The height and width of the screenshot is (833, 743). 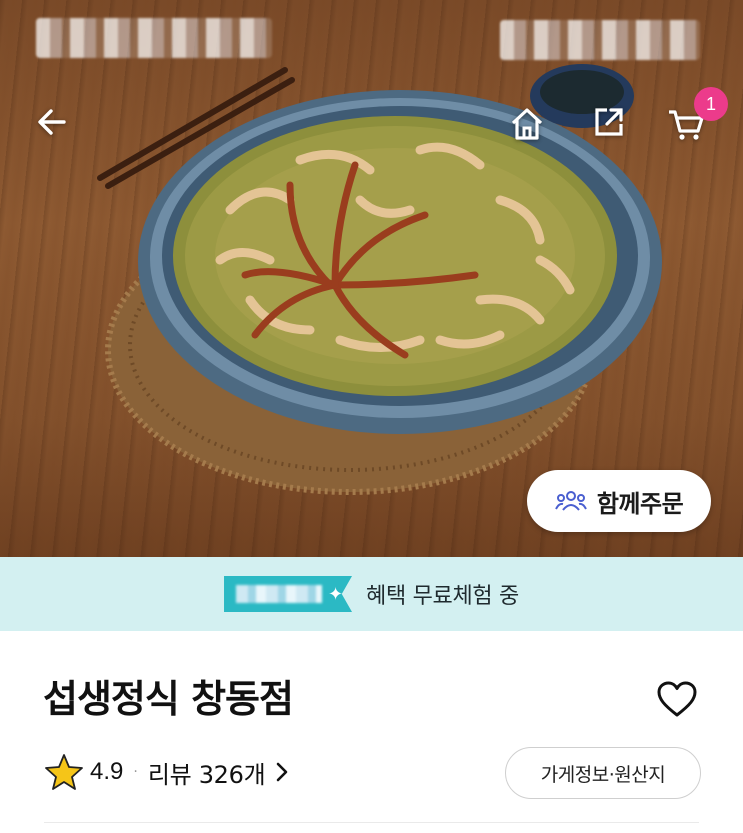 What do you see at coordinates (154, 38) in the screenshot?
I see `status-bar-left-blurred` at bounding box center [154, 38].